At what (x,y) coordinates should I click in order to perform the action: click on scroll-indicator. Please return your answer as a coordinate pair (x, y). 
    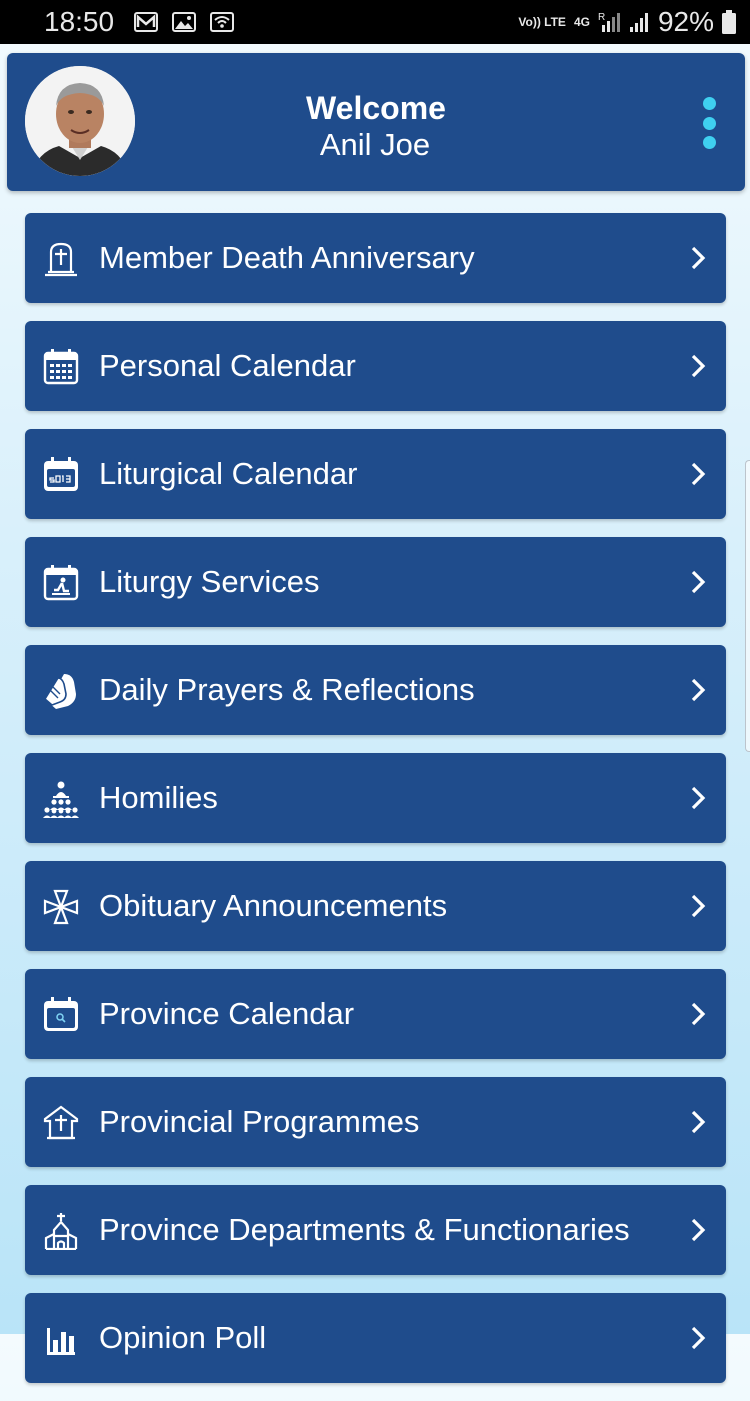
    Looking at the image, I should click on (747, 606).